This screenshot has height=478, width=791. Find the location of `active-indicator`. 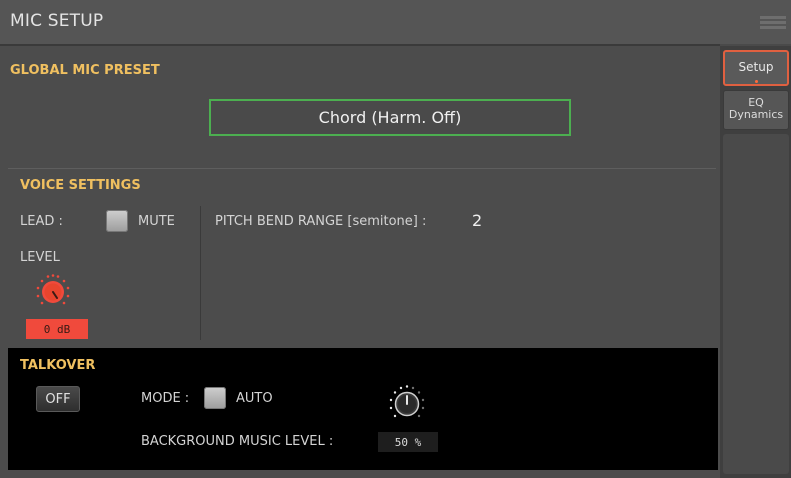

active-indicator is located at coordinates (756, 81).